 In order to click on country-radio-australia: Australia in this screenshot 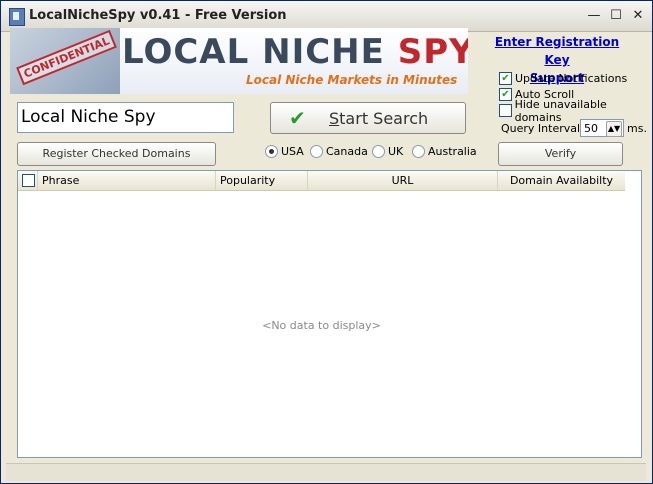, I will do `click(444, 151)`.